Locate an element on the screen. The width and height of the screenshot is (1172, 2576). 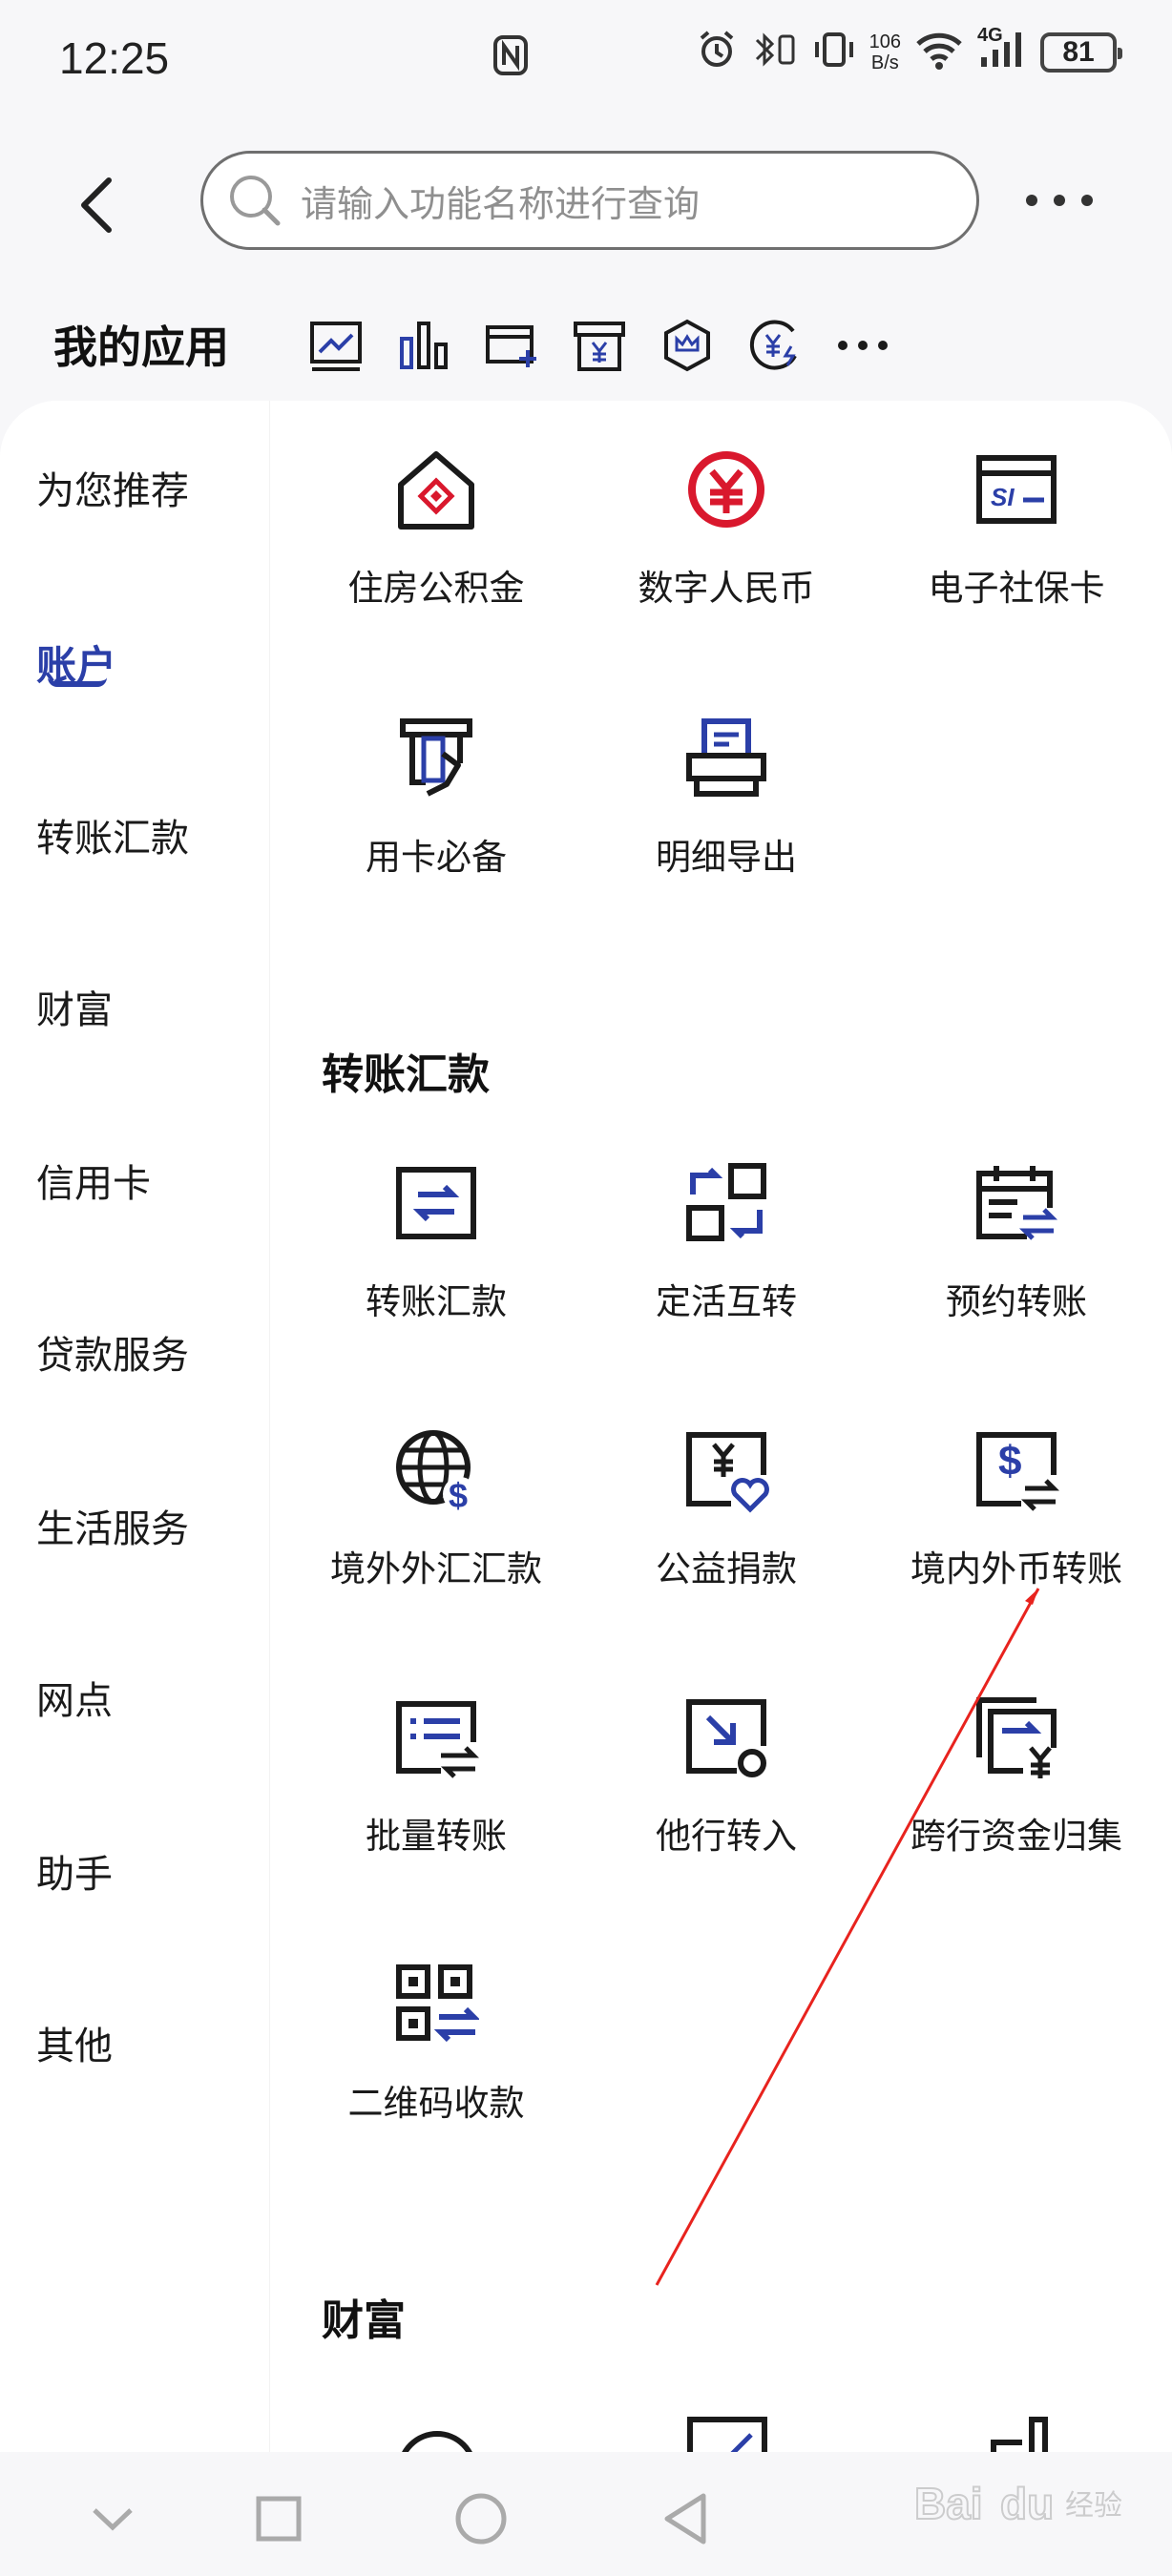
svg-text: 经验 is located at coordinates (1093, 2506).